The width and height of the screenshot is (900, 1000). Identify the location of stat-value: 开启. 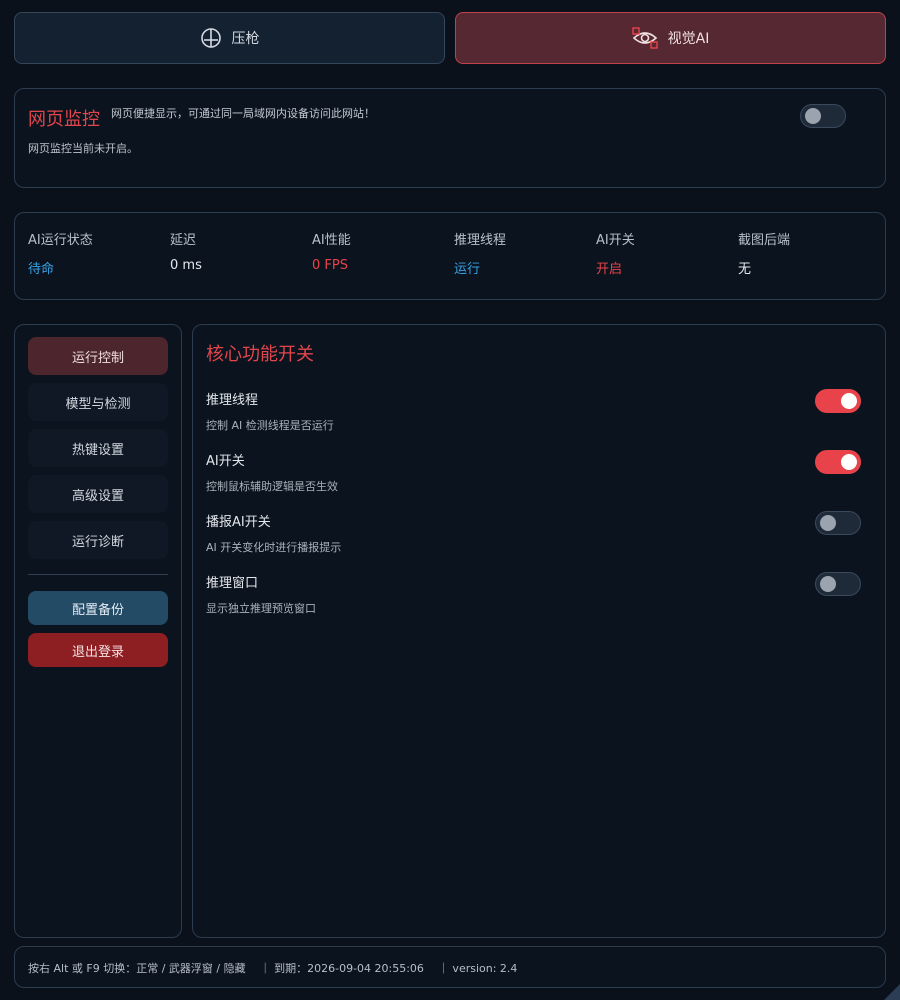
(609, 269).